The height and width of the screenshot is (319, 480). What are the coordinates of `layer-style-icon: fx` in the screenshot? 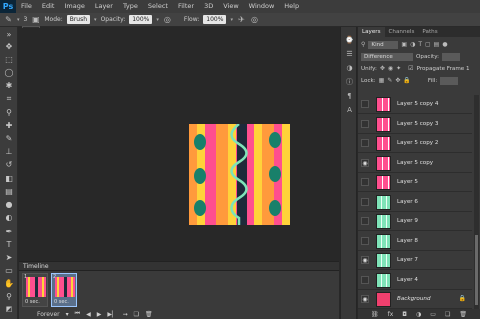 It's located at (391, 314).